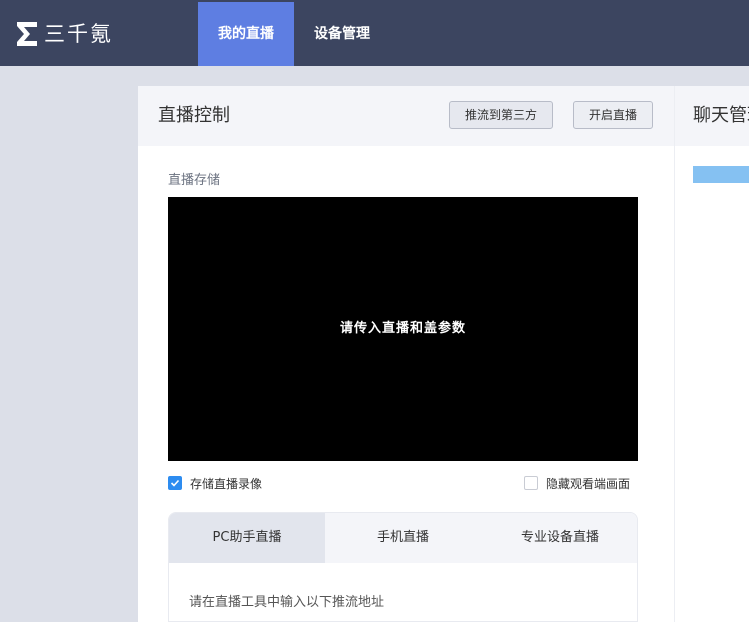 Image resolution: width=749 pixels, height=622 pixels. Describe the element at coordinates (342, 34) in the screenshot. I see `nav-device-management: 设备管理` at that location.